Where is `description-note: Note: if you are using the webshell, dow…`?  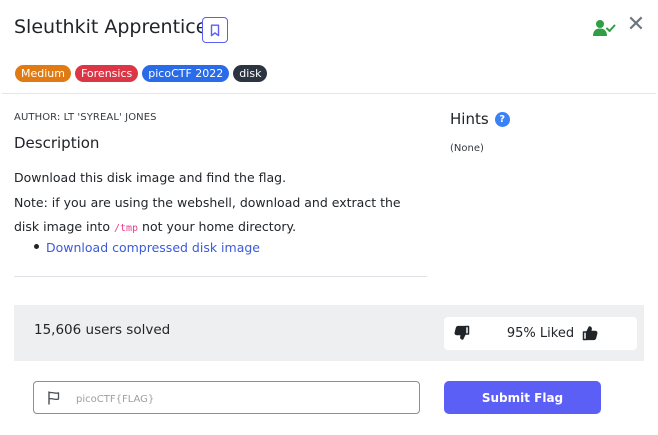
description-note: Note: if you are using the webshell, dow… is located at coordinates (214, 216).